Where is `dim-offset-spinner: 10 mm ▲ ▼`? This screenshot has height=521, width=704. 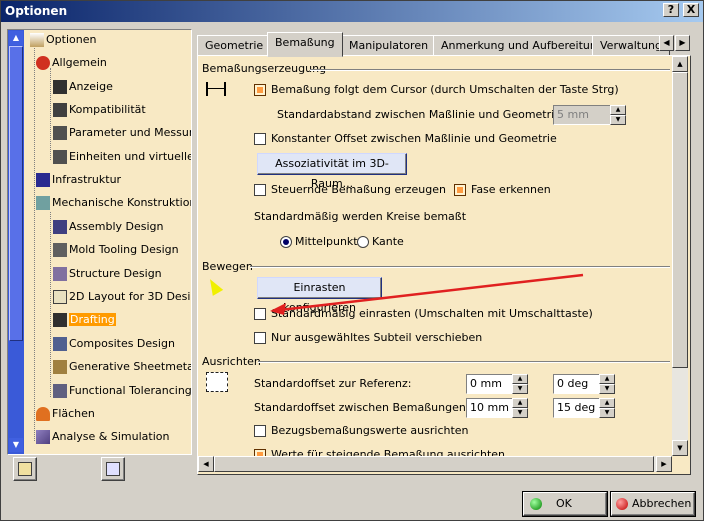 dim-offset-spinner: 10 mm ▲ ▼ is located at coordinates (497, 408).